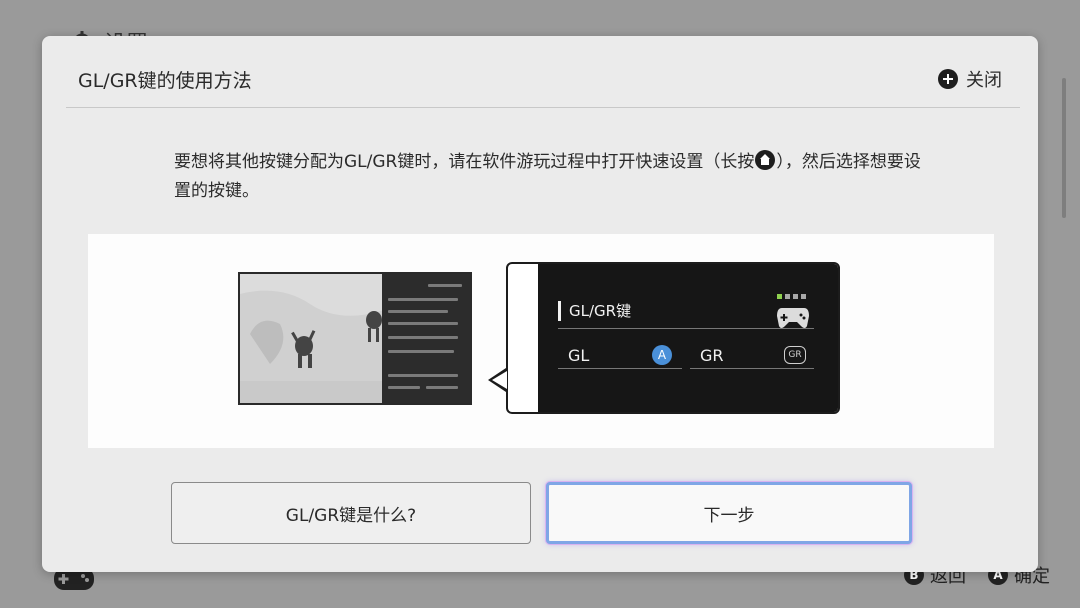 The image size is (1080, 608). I want to click on callout-dark-area: GL/GR键 GL A GR GR, so click(688, 338).